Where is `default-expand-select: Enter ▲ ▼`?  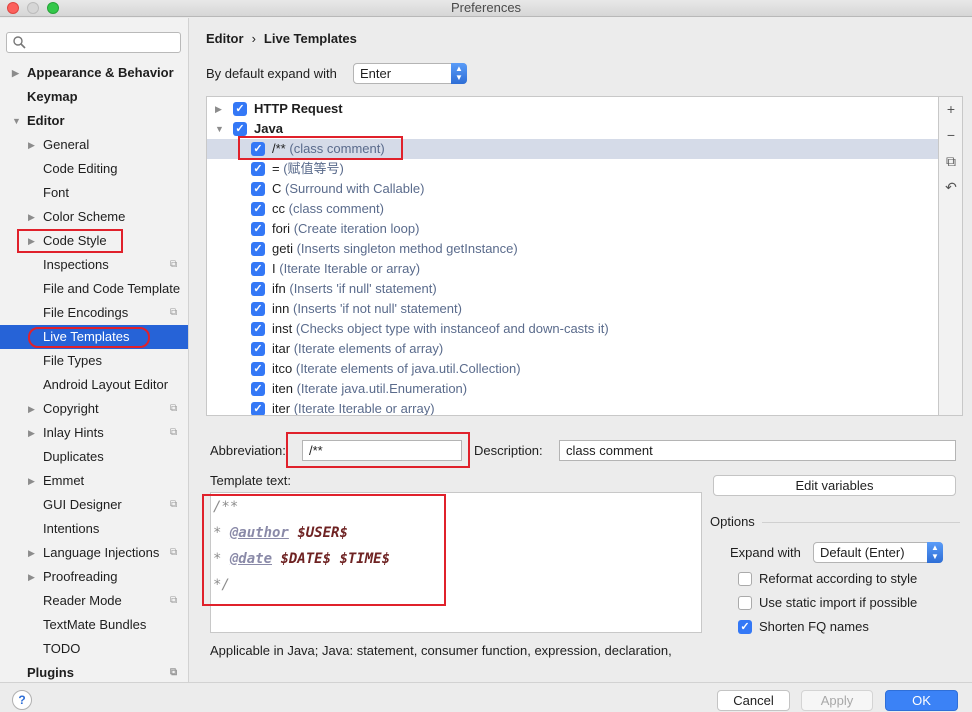
default-expand-select: Enter ▲ ▼ is located at coordinates (410, 73).